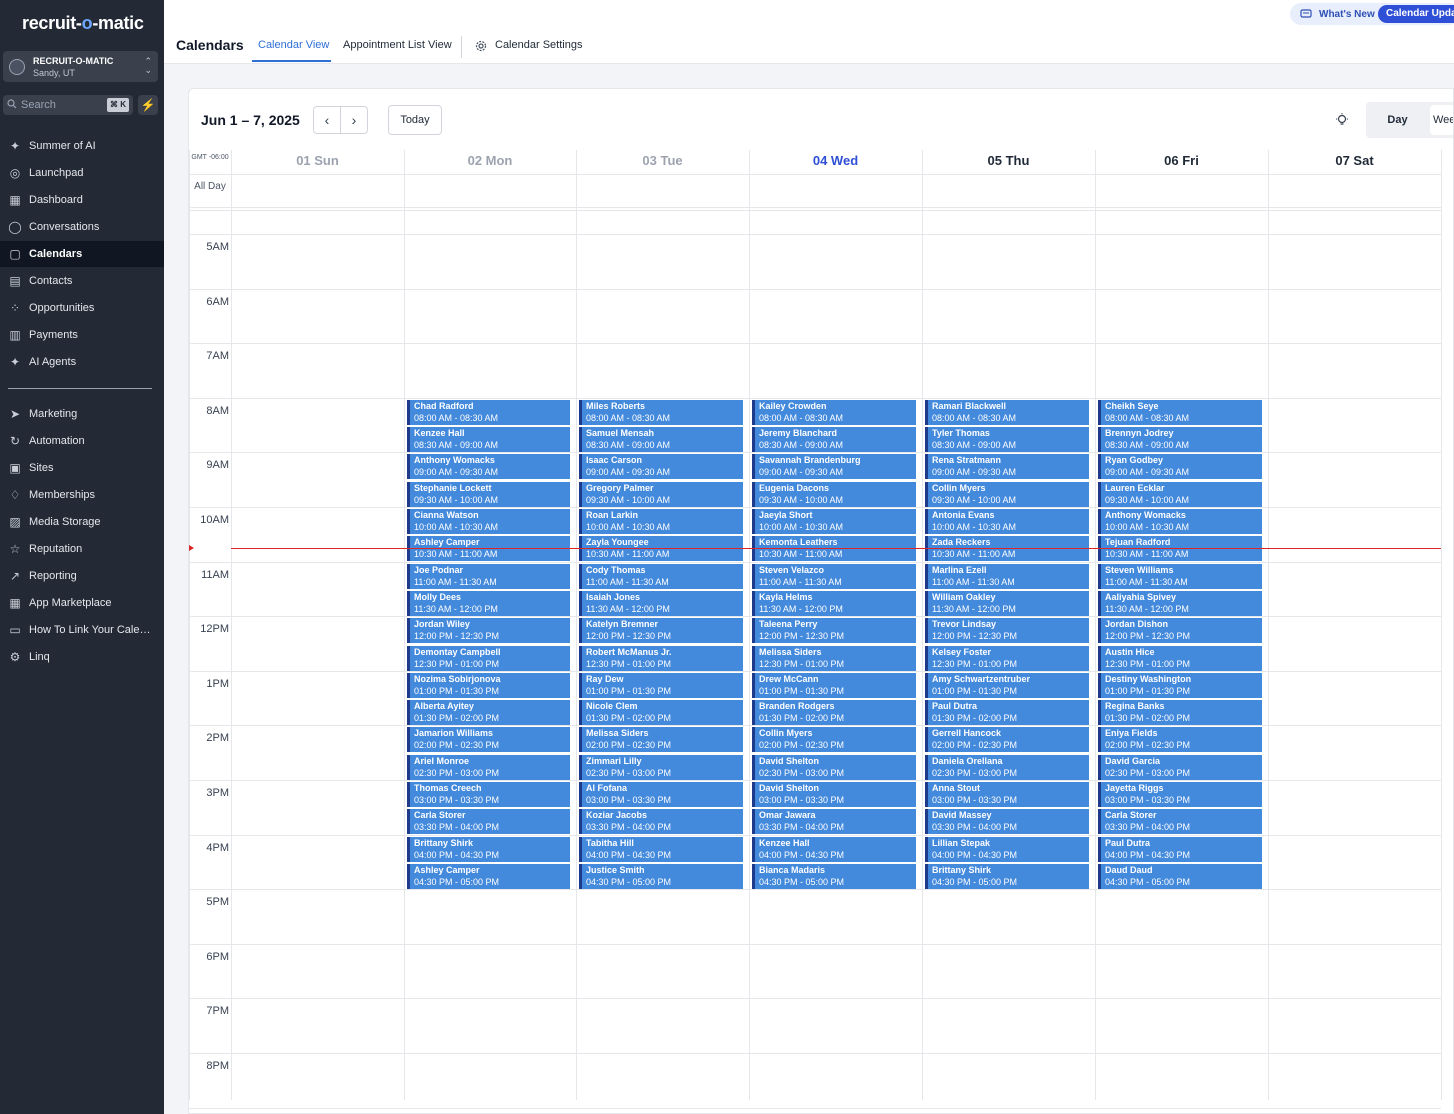 This screenshot has height=1114, width=1454. I want to click on appointment-block: Paul Dutra 01:30 PM - 02:00 PM, so click(1007, 712).